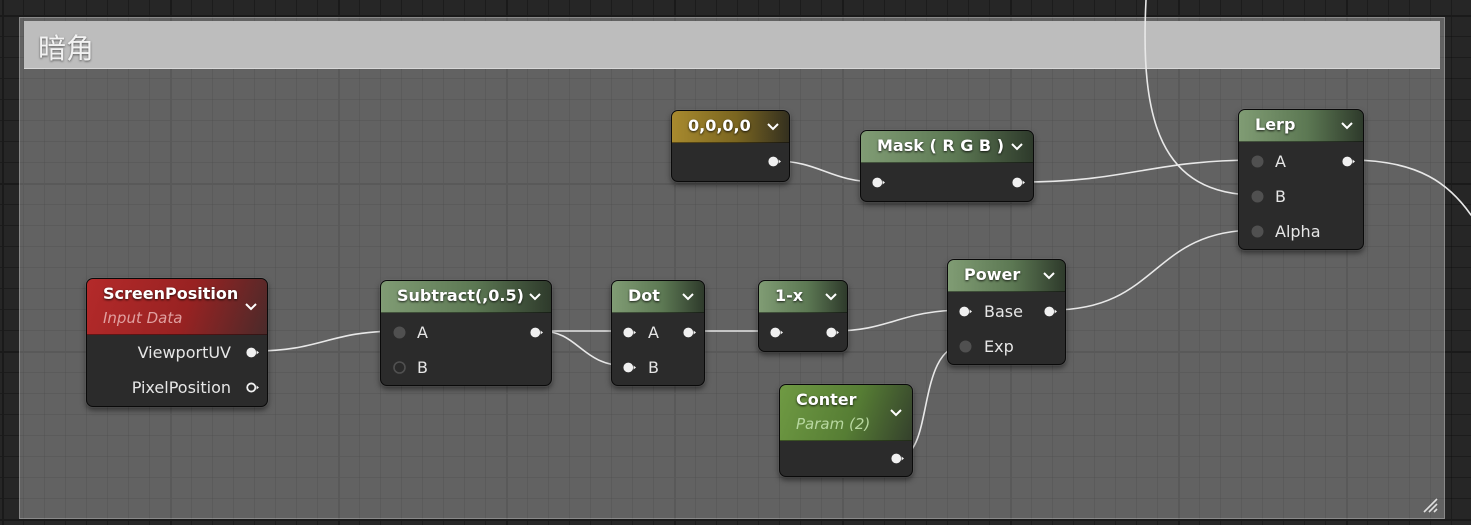 Image resolution: width=1471 pixels, height=525 pixels. I want to click on pin-input-exp-icon, so click(965, 346).